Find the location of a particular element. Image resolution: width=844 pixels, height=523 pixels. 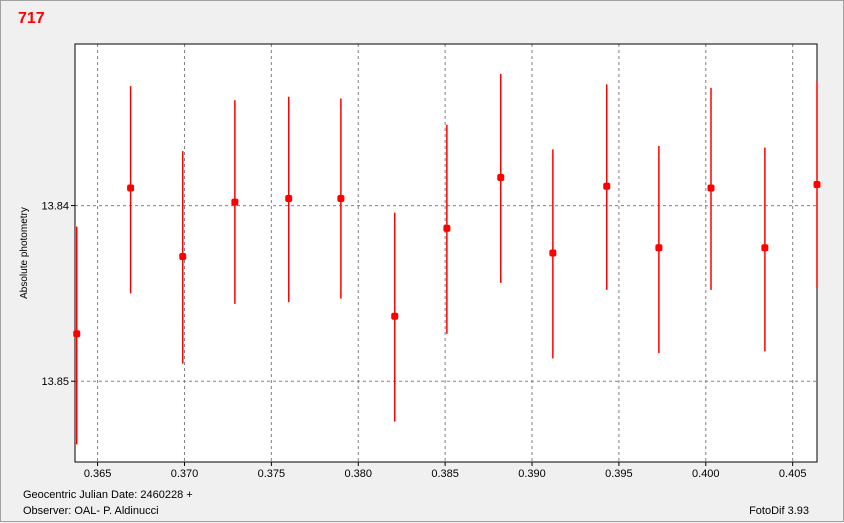

observer-label: Observer: OAL- P. Aldinucci is located at coordinates (91, 511).